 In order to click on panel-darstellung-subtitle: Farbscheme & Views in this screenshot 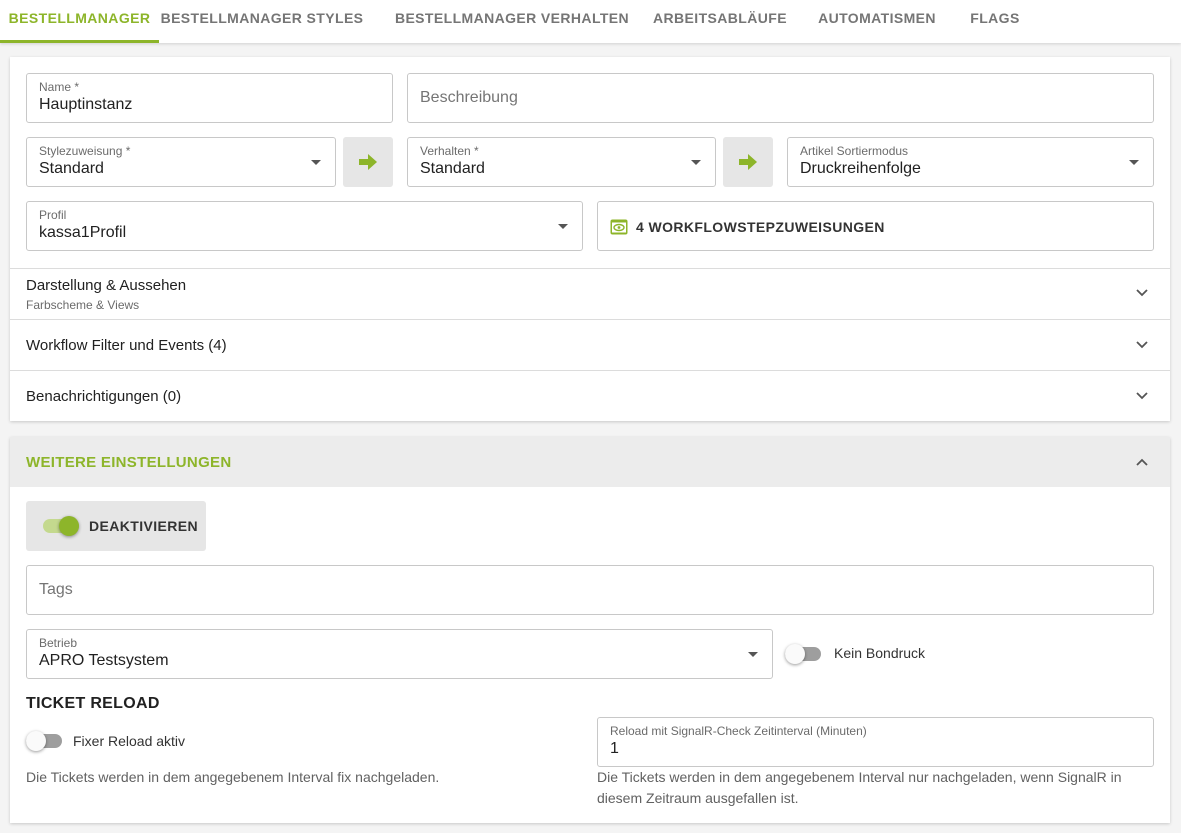, I will do `click(83, 305)`.